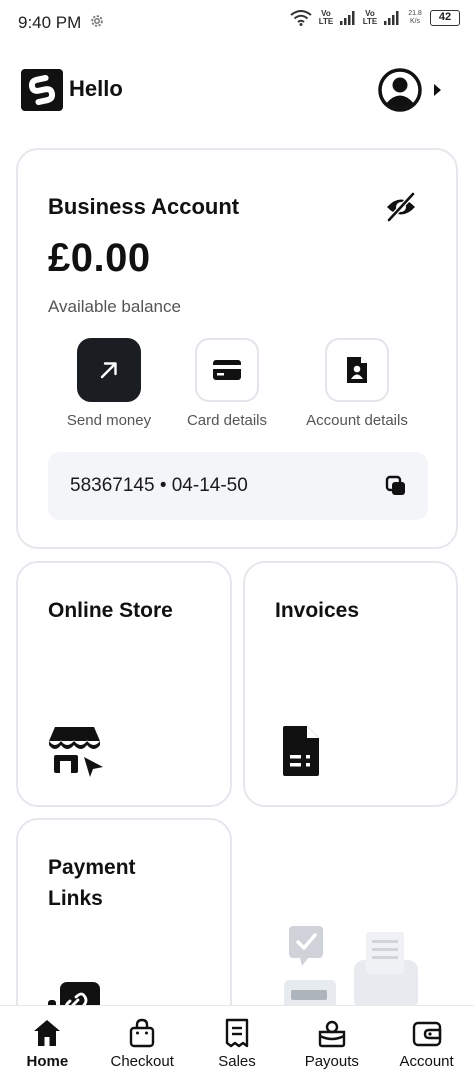 The width and height of the screenshot is (474, 1080). What do you see at coordinates (92, 883) in the screenshot?
I see `payment-links-title: Payment Links` at bounding box center [92, 883].